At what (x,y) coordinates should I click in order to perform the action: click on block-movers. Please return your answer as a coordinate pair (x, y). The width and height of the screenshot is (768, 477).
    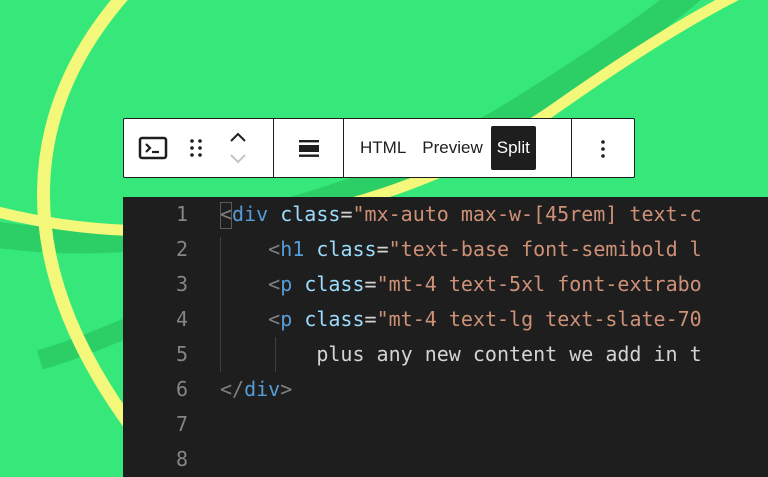
    Looking at the image, I should click on (238, 148).